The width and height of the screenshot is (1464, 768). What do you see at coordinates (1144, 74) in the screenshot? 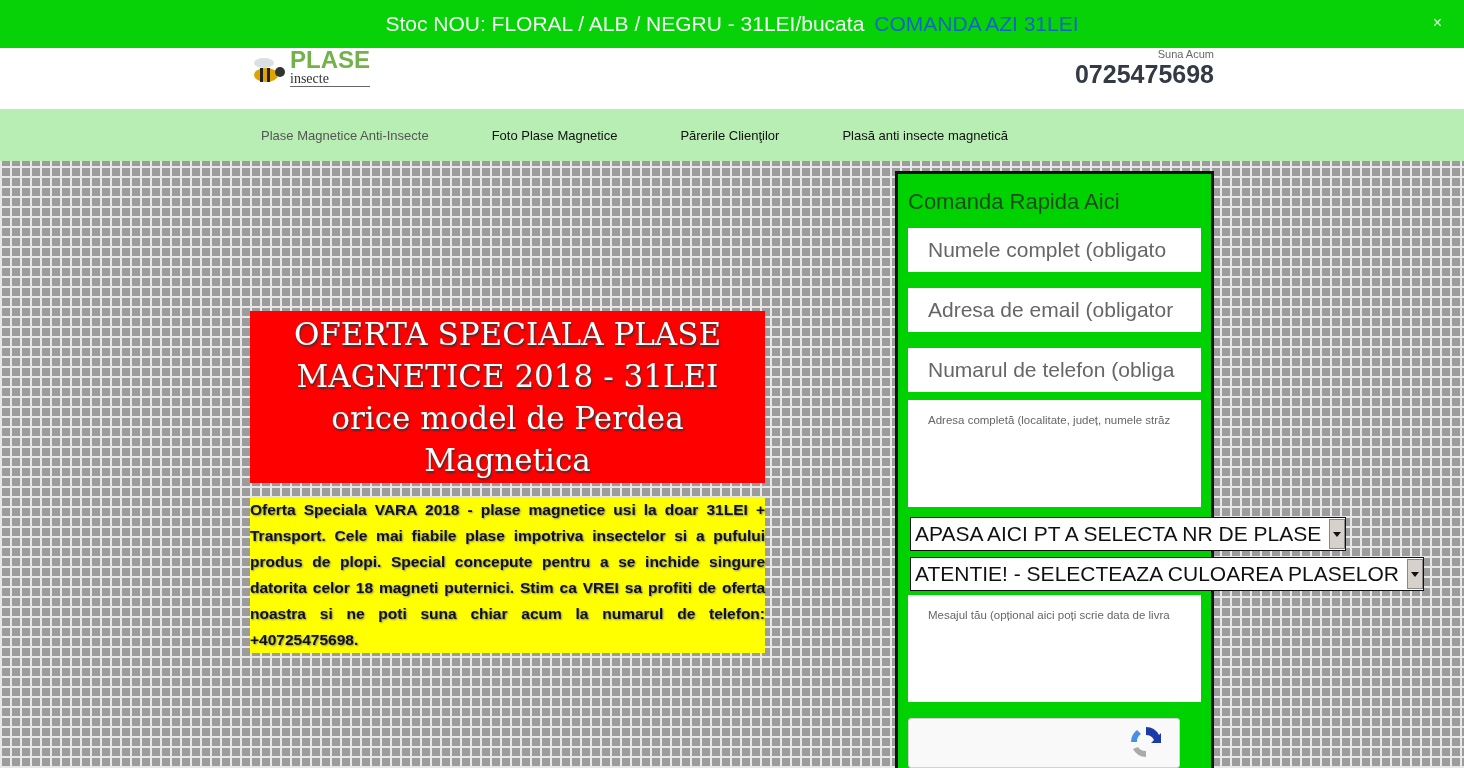
I see `phone-number: 0725475698` at bounding box center [1144, 74].